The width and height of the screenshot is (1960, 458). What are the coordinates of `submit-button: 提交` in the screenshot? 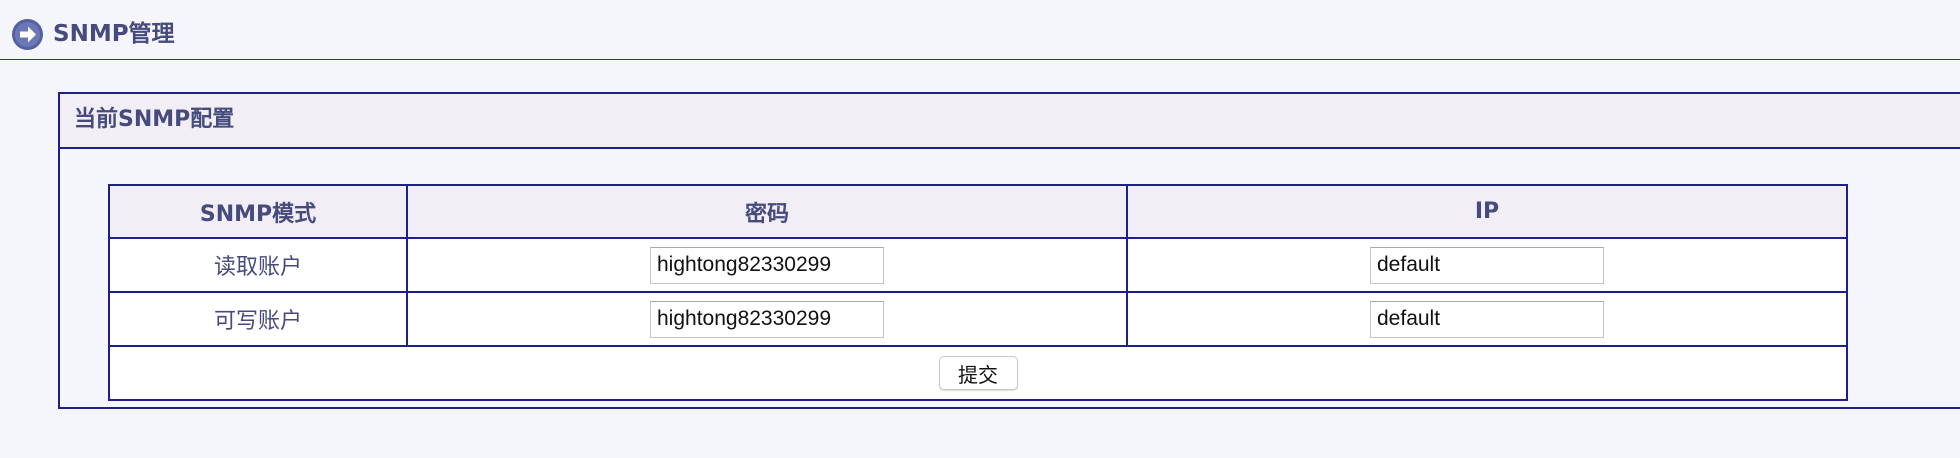 It's located at (978, 373).